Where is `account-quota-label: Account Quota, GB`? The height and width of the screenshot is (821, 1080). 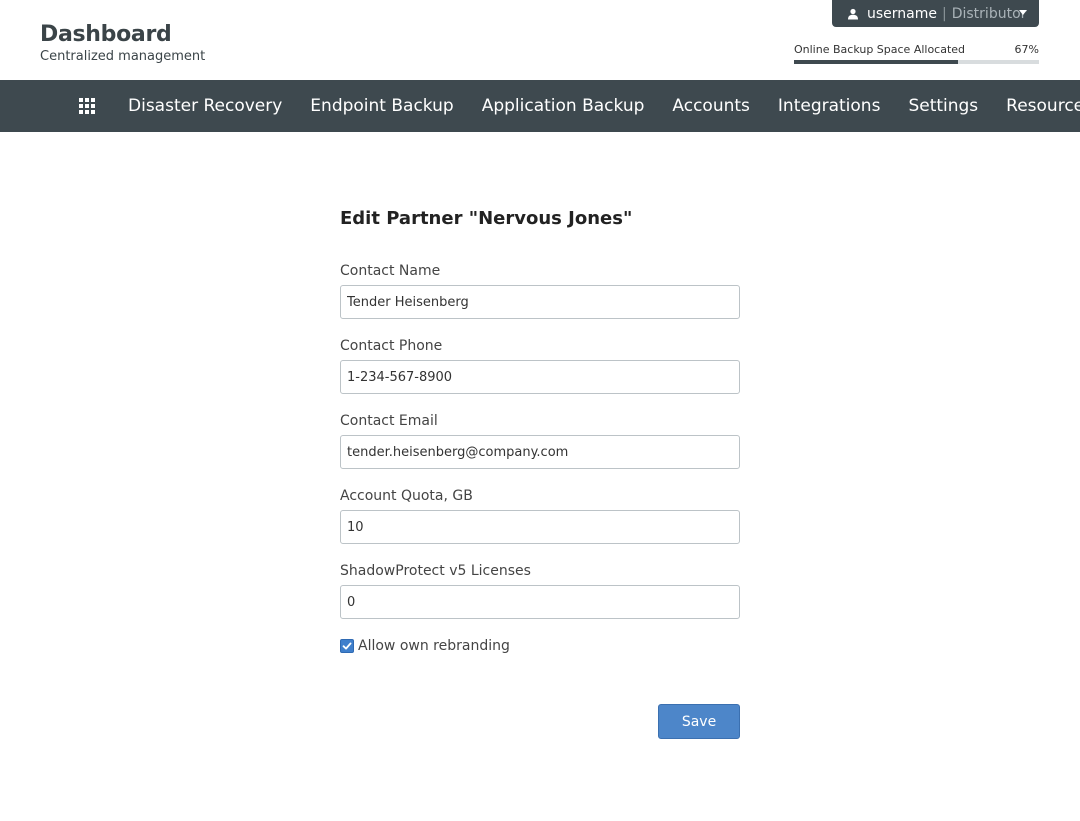
account-quota-label: Account Quota, GB is located at coordinates (406, 496).